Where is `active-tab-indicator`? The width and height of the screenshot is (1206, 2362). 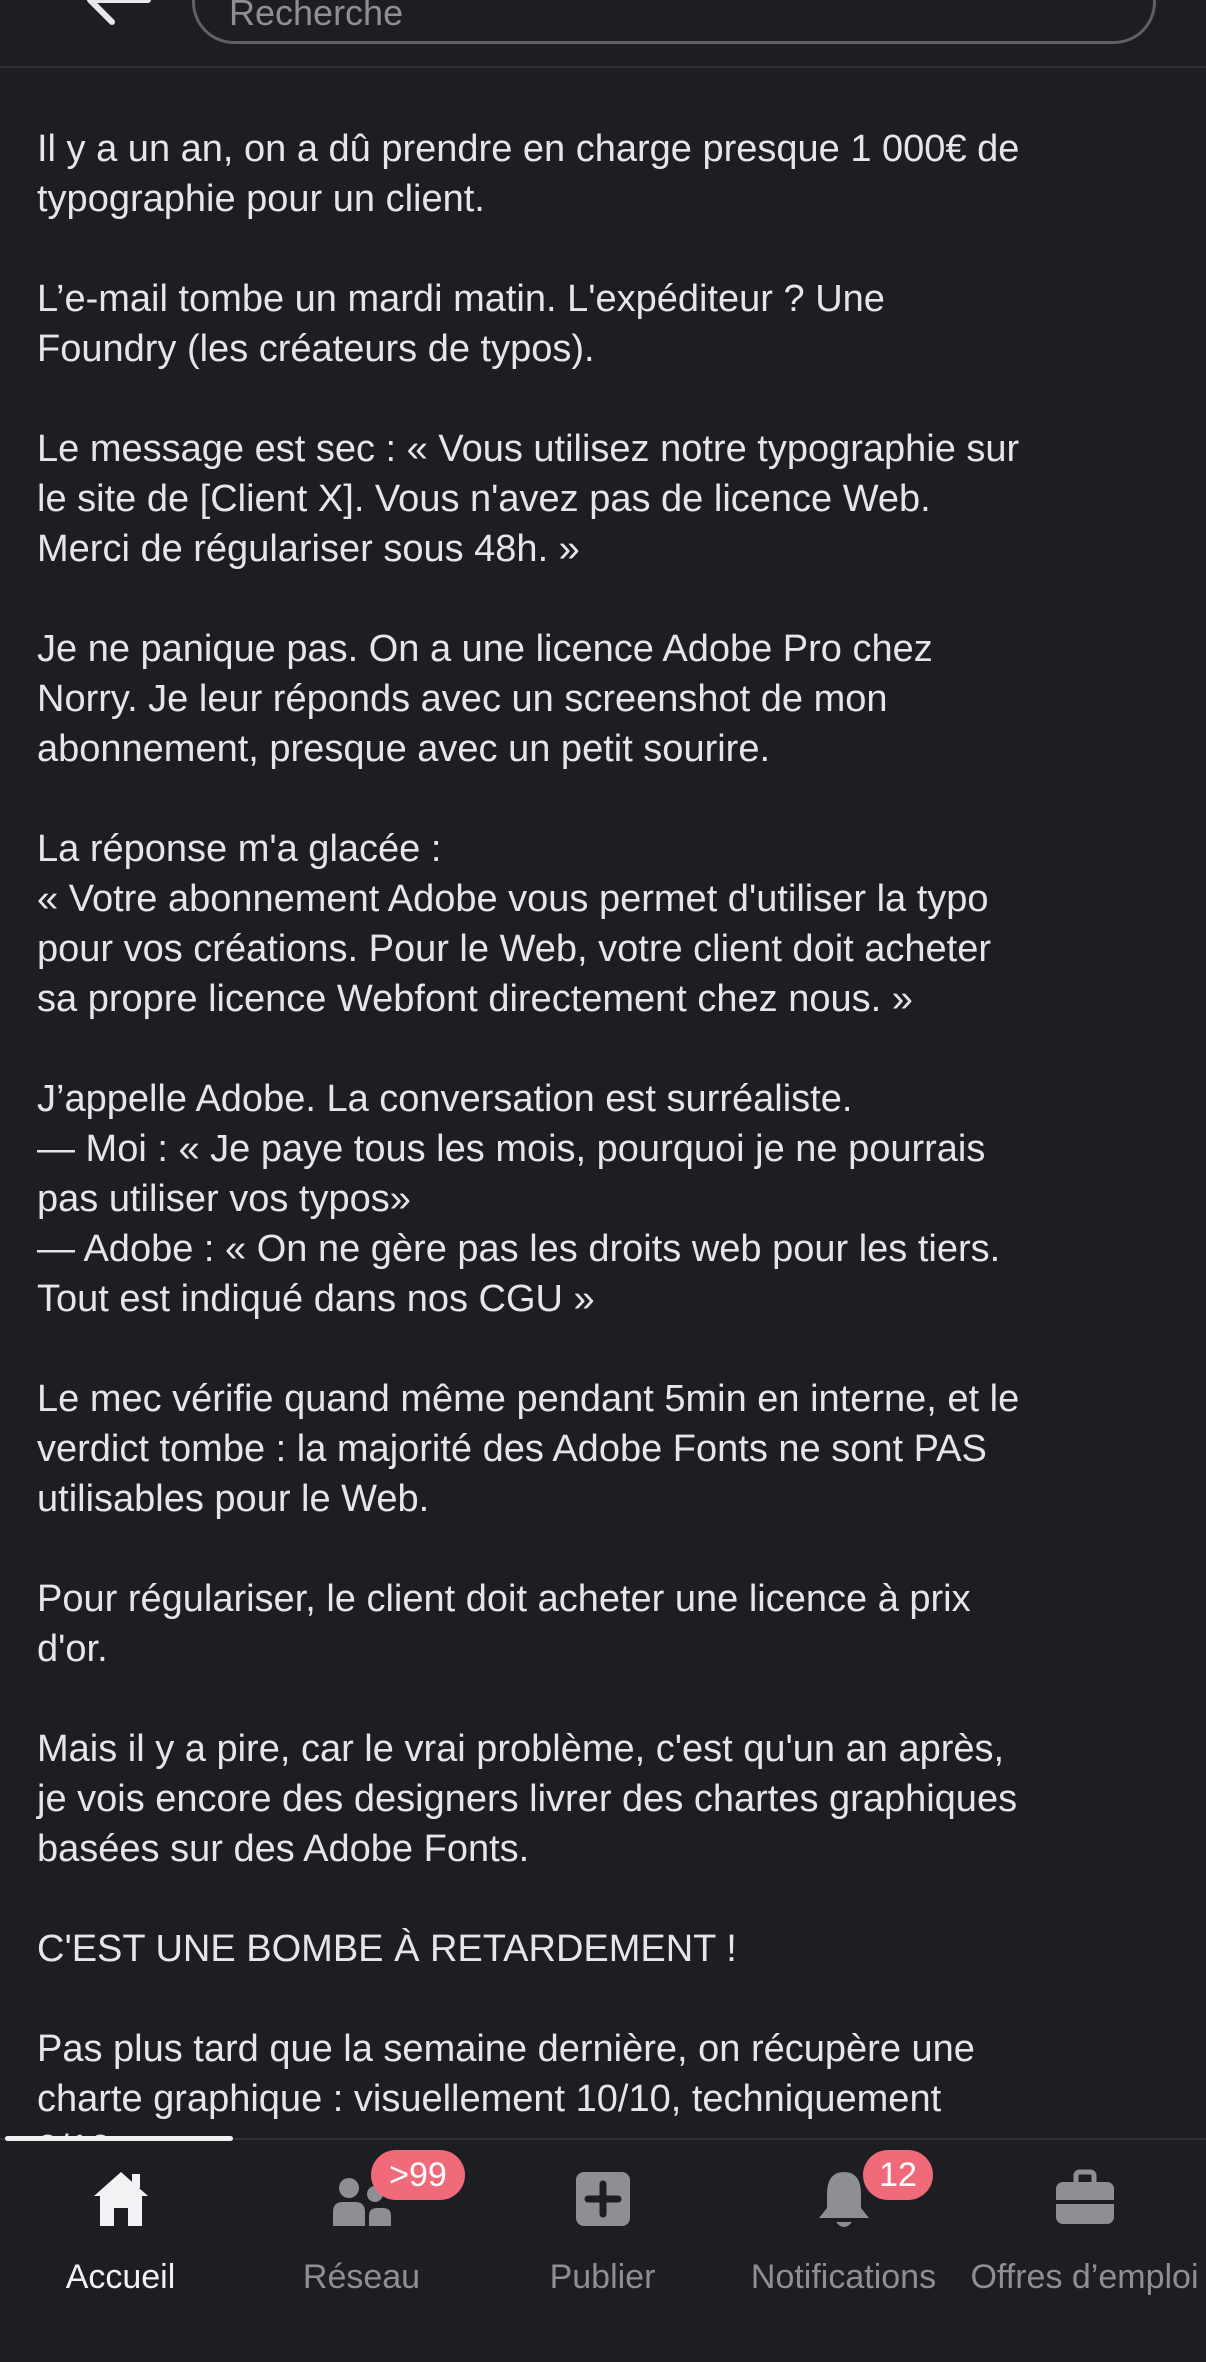 active-tab-indicator is located at coordinates (119, 2138).